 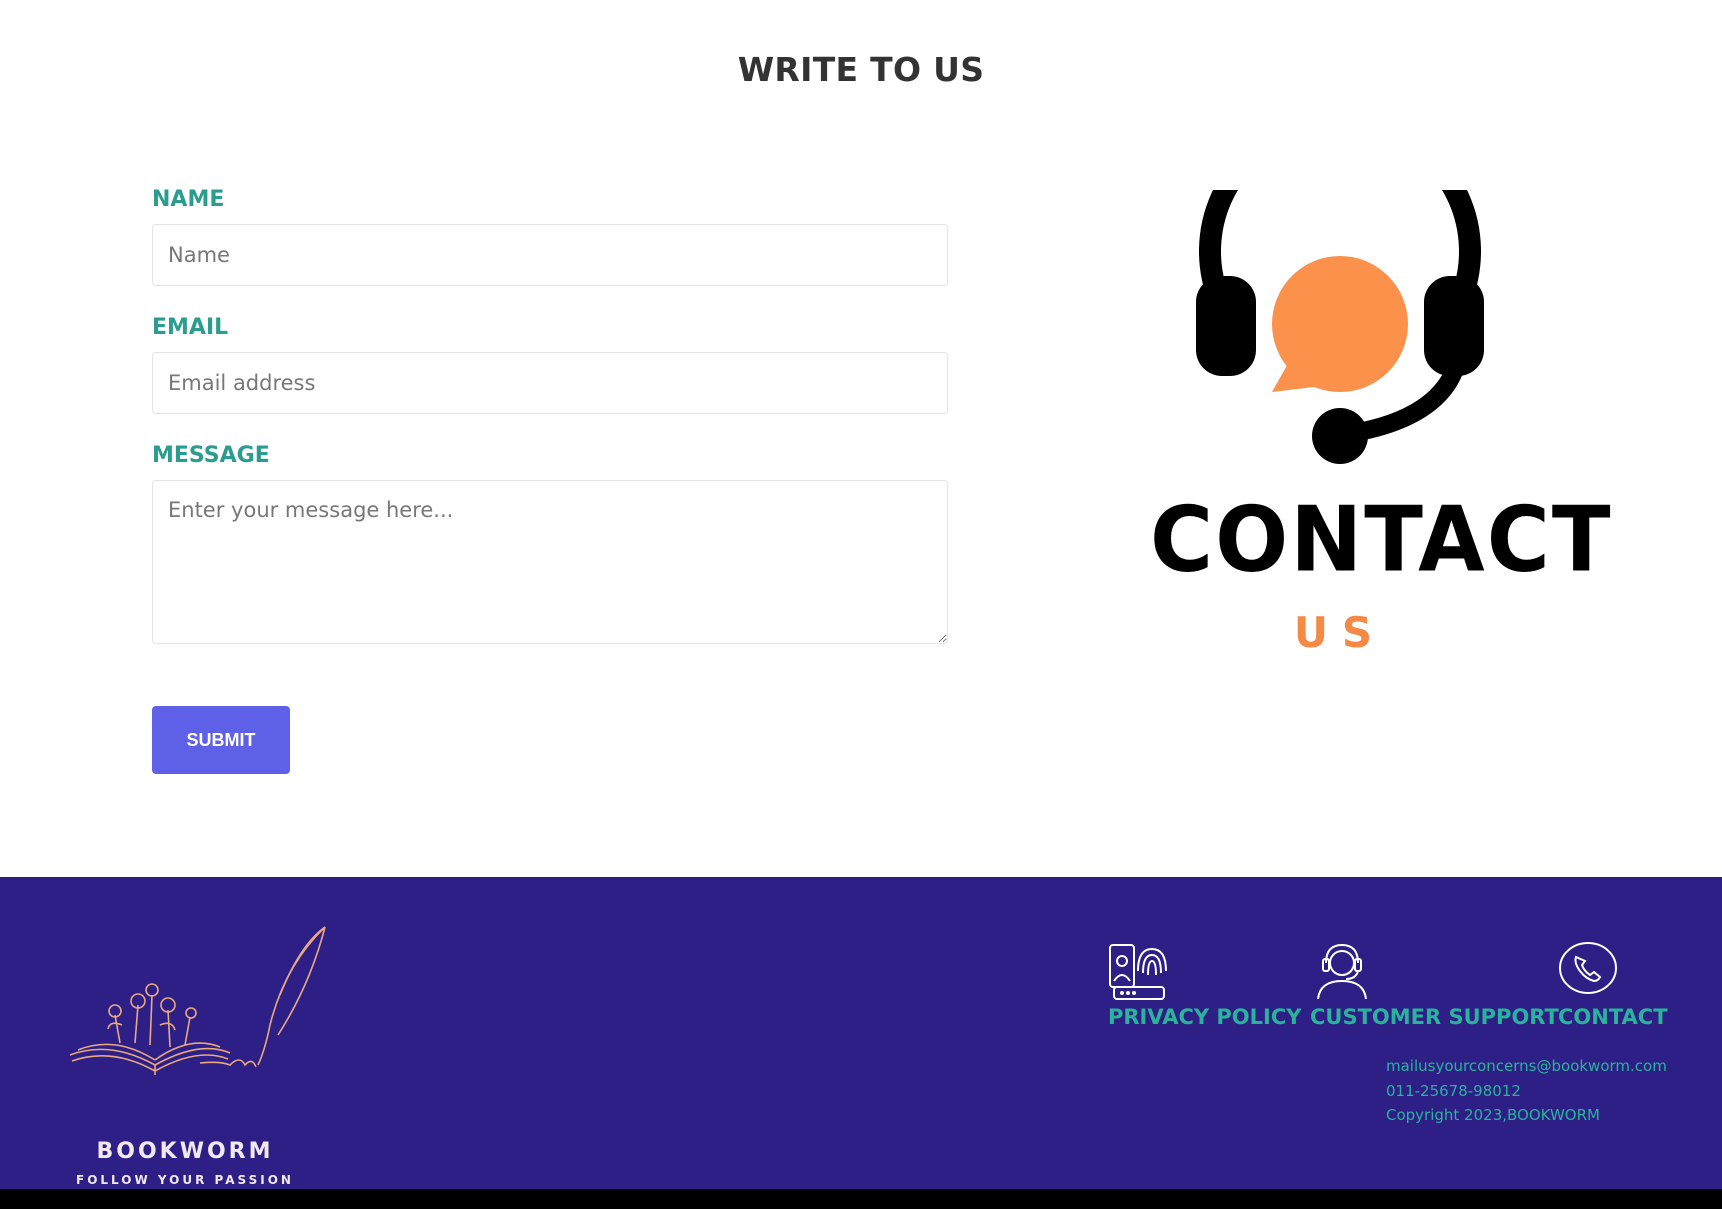 What do you see at coordinates (1613, 1017) in the screenshot?
I see `contact-link: CONTACT` at bounding box center [1613, 1017].